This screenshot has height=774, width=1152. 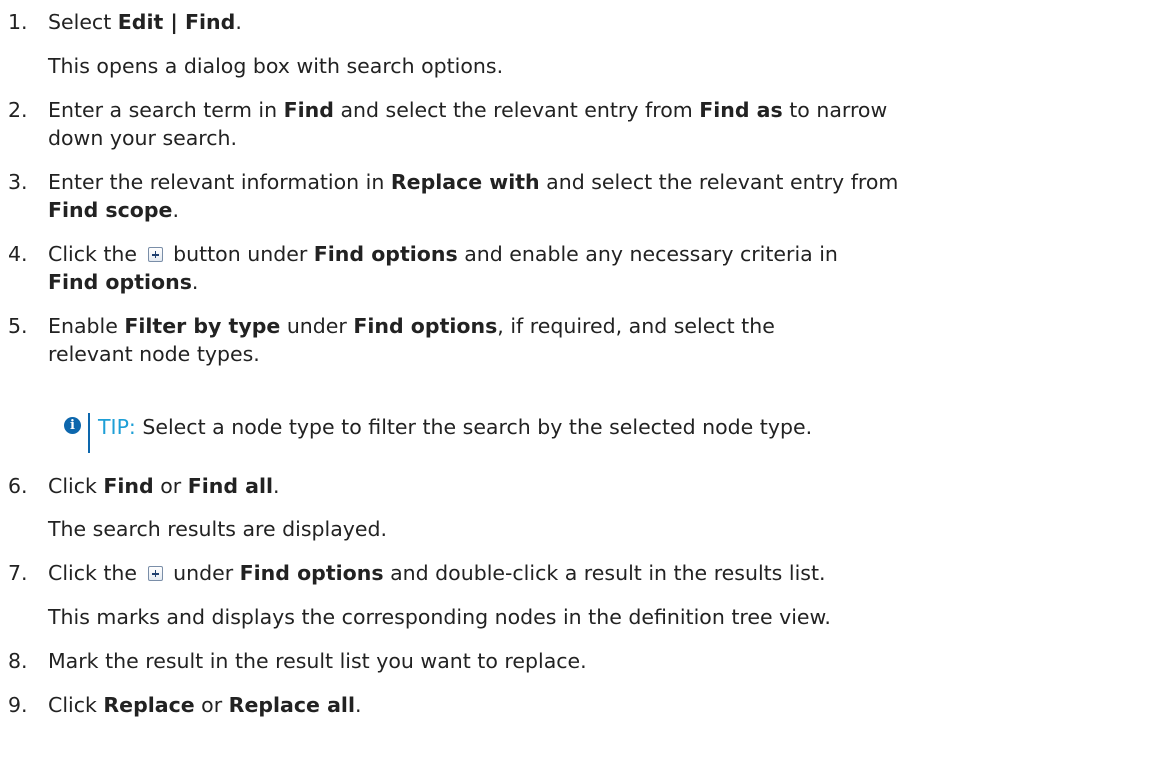 What do you see at coordinates (202, 326) in the screenshot?
I see `ui-term: Filter by type` at bounding box center [202, 326].